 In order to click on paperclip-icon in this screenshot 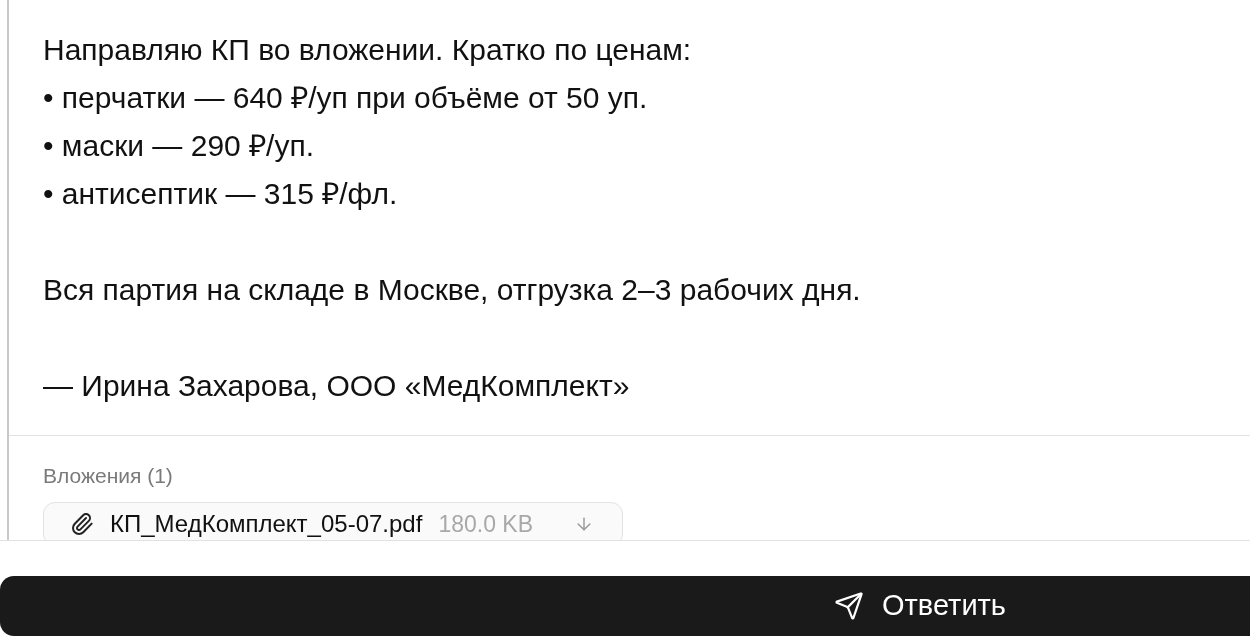, I will do `click(82, 524)`.